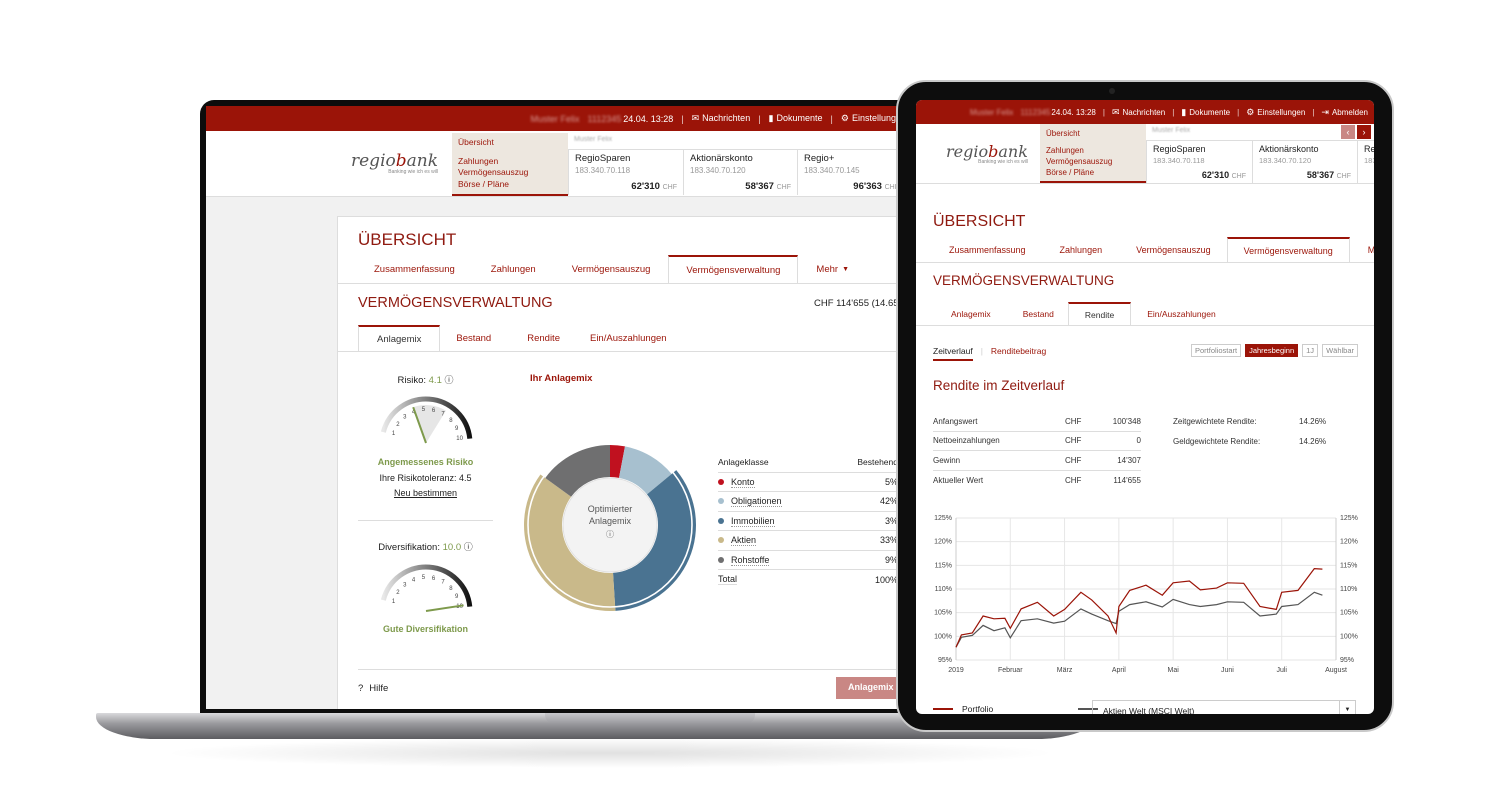 Image resolution: width=1500 pixels, height=803 pixels. What do you see at coordinates (373, 688) in the screenshot?
I see `help-link: ? Hilfe` at bounding box center [373, 688].